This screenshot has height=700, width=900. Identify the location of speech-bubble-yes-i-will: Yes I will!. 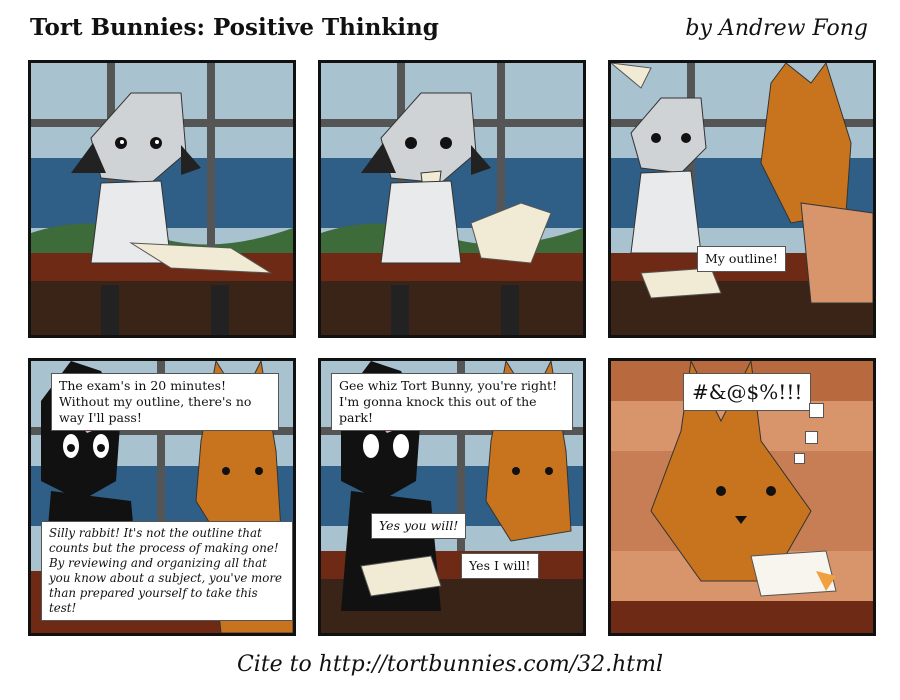
(500, 566).